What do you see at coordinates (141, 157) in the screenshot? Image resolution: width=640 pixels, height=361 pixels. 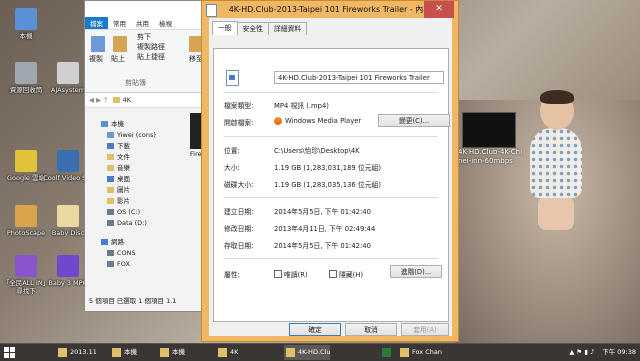 I see `nav-item: 文件` at bounding box center [141, 157].